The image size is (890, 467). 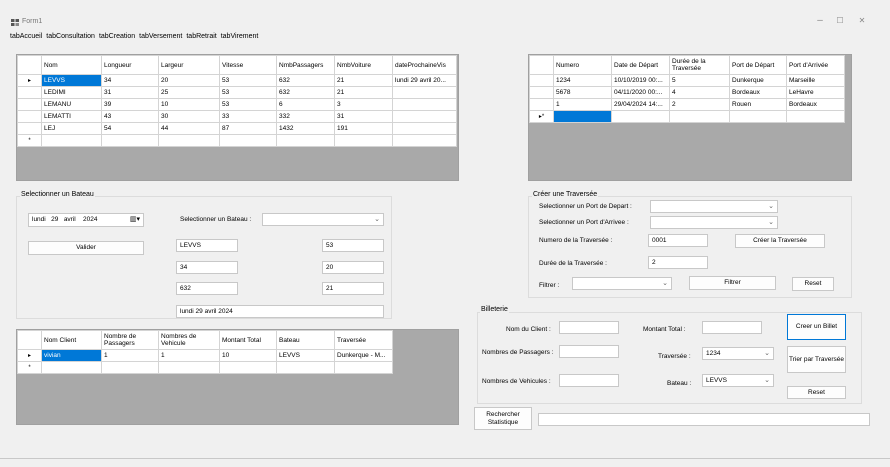 What do you see at coordinates (189, 116) in the screenshot?
I see `table-cell: 30` at bounding box center [189, 116].